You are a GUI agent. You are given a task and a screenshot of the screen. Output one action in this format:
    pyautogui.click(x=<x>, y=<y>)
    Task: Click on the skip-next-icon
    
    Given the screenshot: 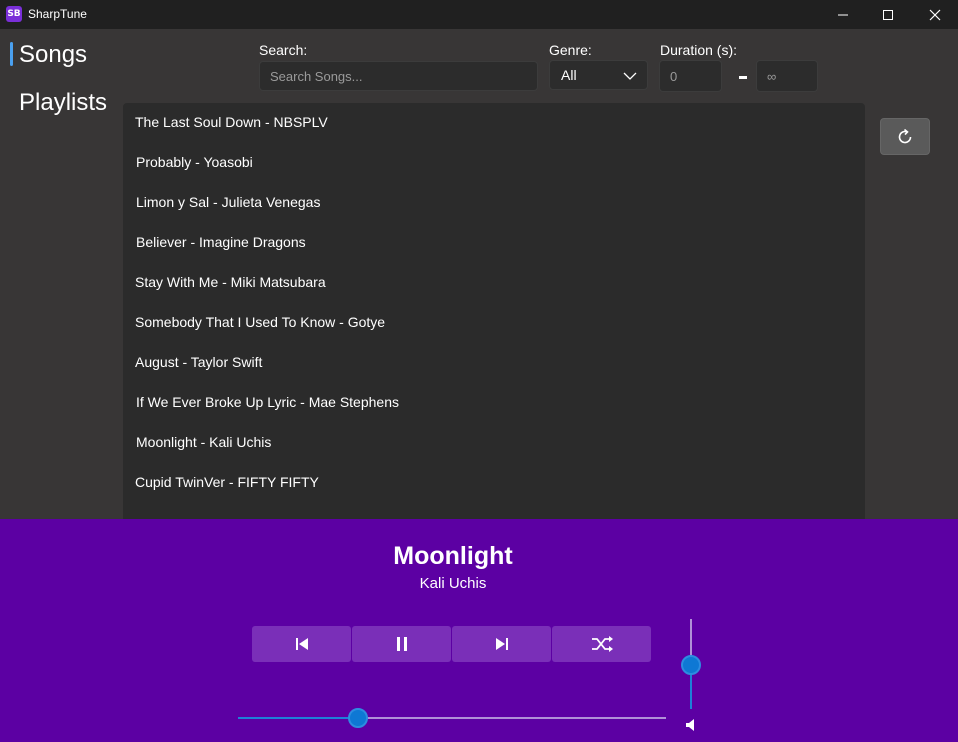 What is the action you would take?
    pyautogui.click(x=501, y=644)
    